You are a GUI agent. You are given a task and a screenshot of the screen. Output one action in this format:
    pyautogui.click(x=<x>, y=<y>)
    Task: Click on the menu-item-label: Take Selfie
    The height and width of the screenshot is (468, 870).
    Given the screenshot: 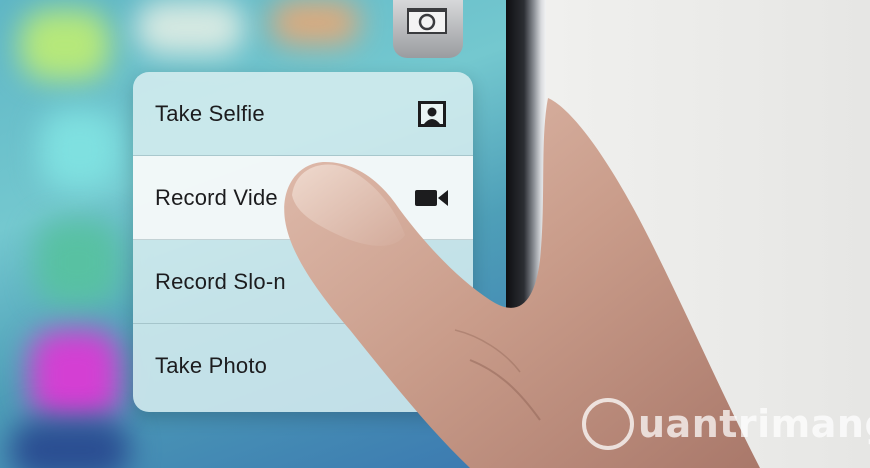 What is the action you would take?
    pyautogui.click(x=210, y=113)
    